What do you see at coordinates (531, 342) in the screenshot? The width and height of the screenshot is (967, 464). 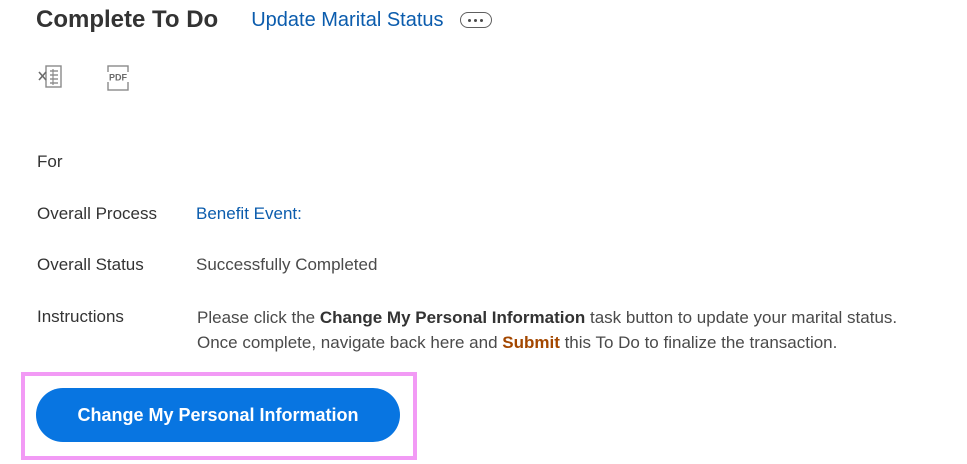 I see `instructions-submit-word: Submit` at bounding box center [531, 342].